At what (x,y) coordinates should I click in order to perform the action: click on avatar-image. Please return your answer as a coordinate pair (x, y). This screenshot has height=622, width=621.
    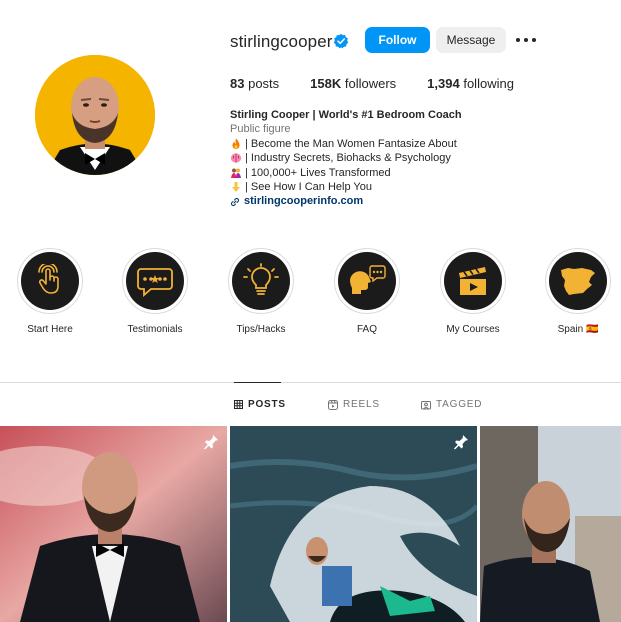
    Looking at the image, I should click on (95, 115).